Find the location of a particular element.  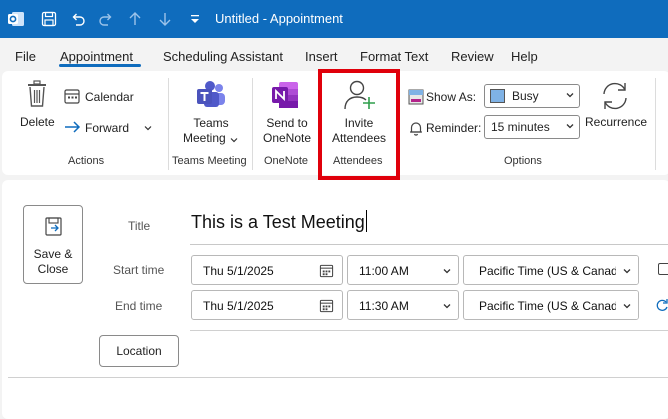

tab-review: Review is located at coordinates (472, 56).